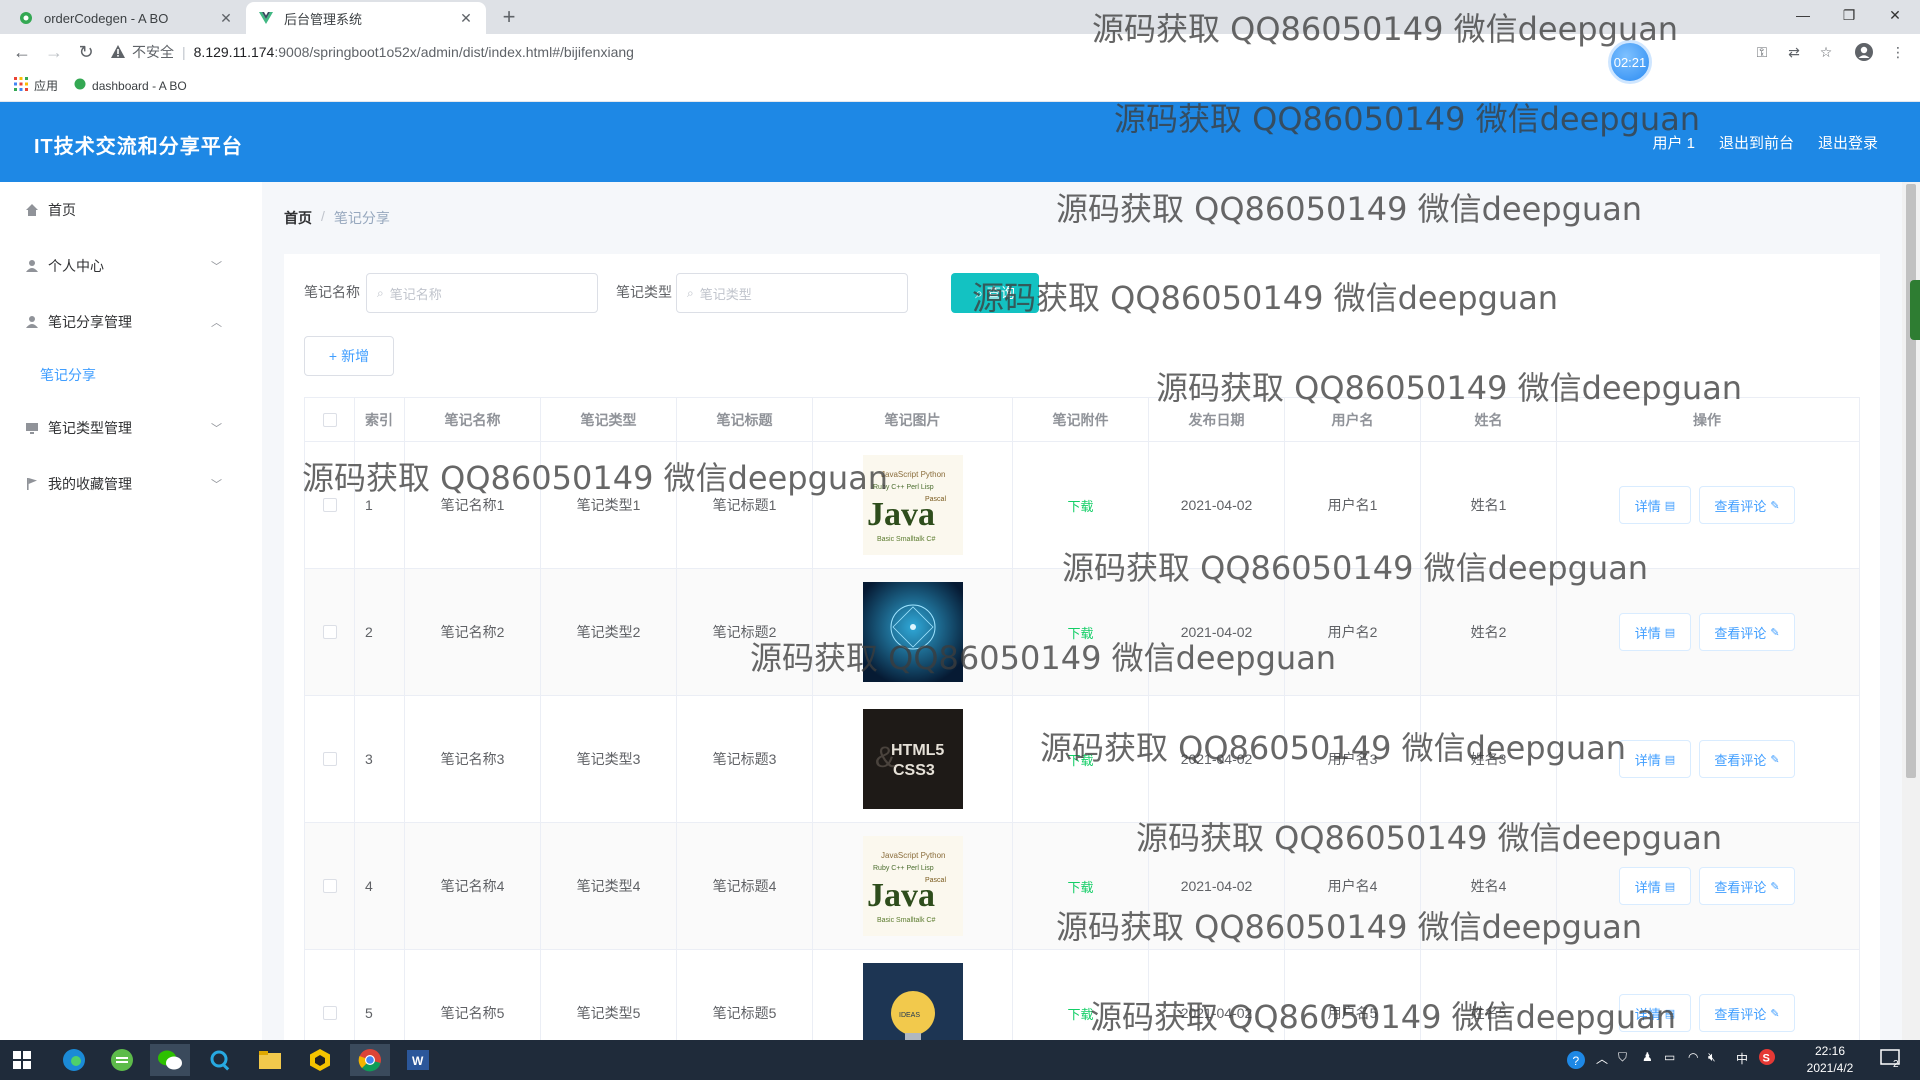 Image resolution: width=1920 pixels, height=1080 pixels. Describe the element at coordinates (1898, 52) in the screenshot. I see `menu-kebab-icon: ⋮` at that location.